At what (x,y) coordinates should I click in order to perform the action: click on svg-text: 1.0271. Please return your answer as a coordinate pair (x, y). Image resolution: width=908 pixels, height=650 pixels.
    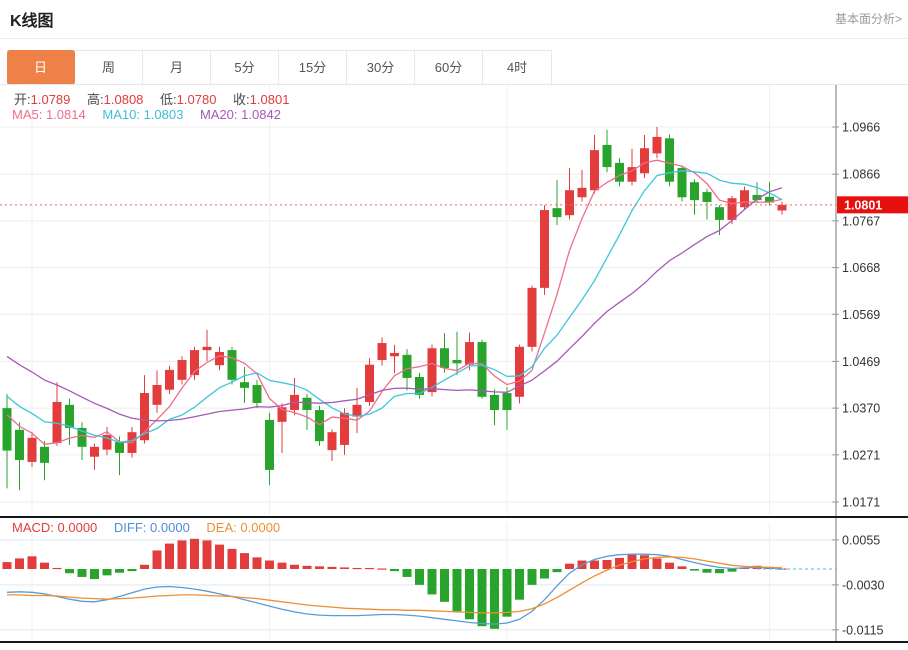
    Looking at the image, I should click on (861, 455).